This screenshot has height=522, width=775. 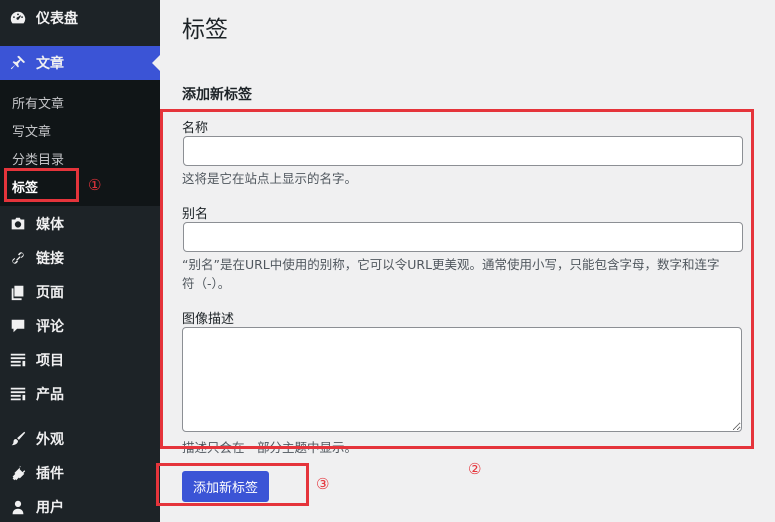 What do you see at coordinates (18, 258) in the screenshot?
I see `link-icon` at bounding box center [18, 258].